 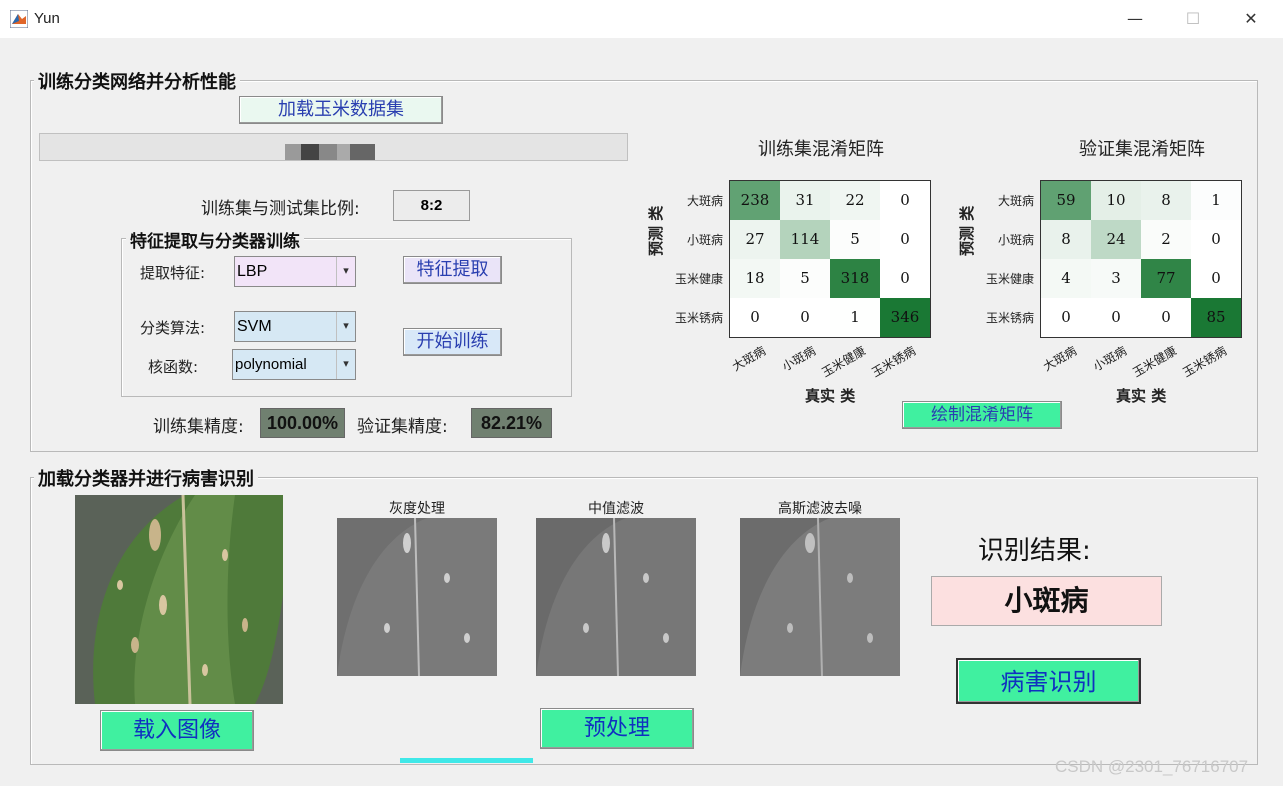 What do you see at coordinates (341, 110) in the screenshot?
I see `load-dataset-button: 加载玉米数据集` at bounding box center [341, 110].